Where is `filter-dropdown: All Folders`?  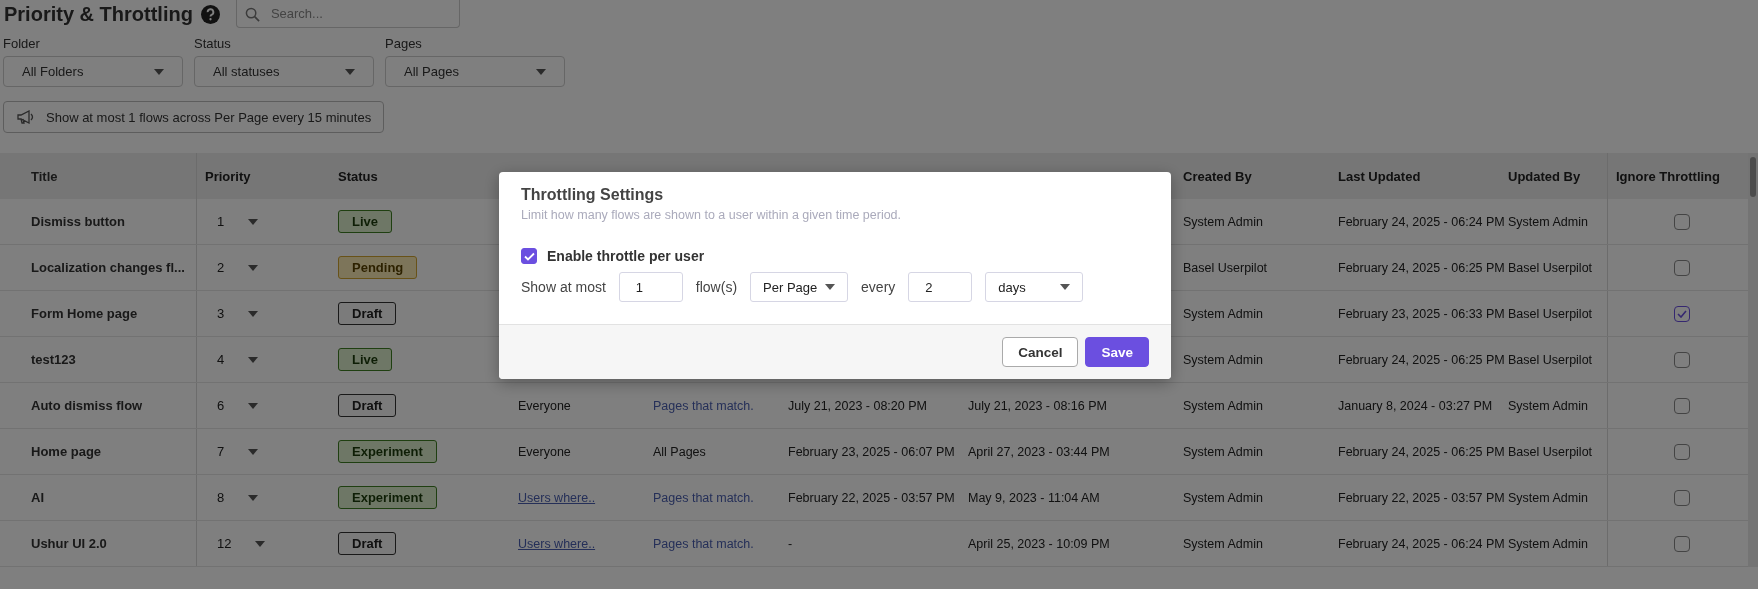 filter-dropdown: All Folders is located at coordinates (93, 71).